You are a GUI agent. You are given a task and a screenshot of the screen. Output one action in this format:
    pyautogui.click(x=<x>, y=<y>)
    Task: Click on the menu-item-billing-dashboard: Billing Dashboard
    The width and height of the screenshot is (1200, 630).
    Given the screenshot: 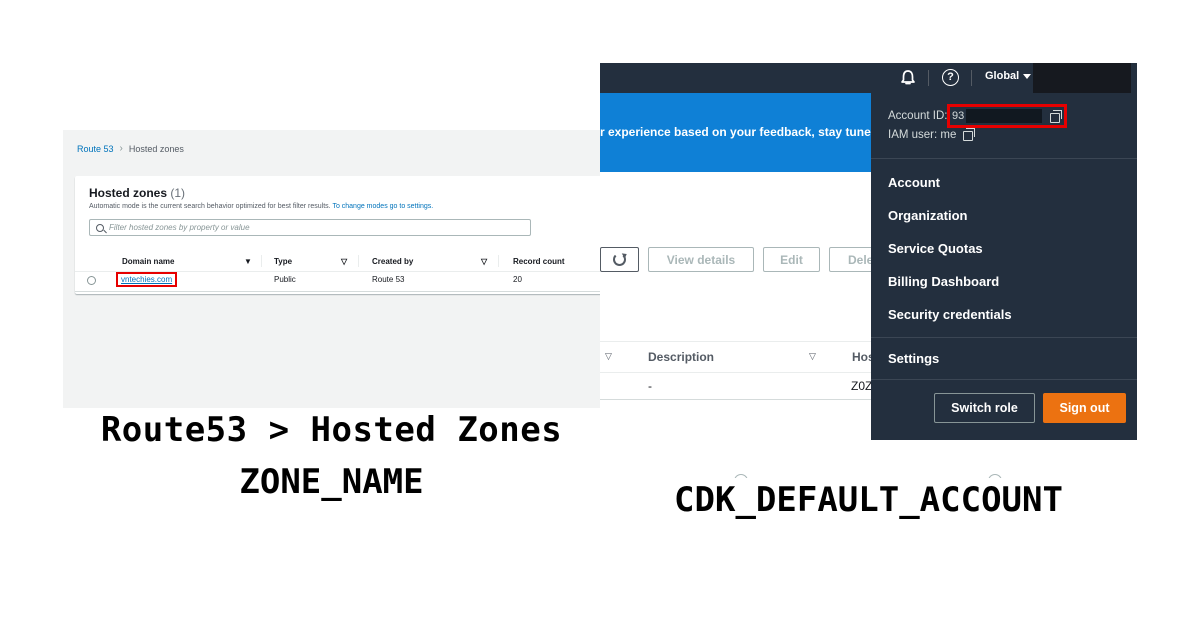 What is the action you would take?
    pyautogui.click(x=943, y=281)
    